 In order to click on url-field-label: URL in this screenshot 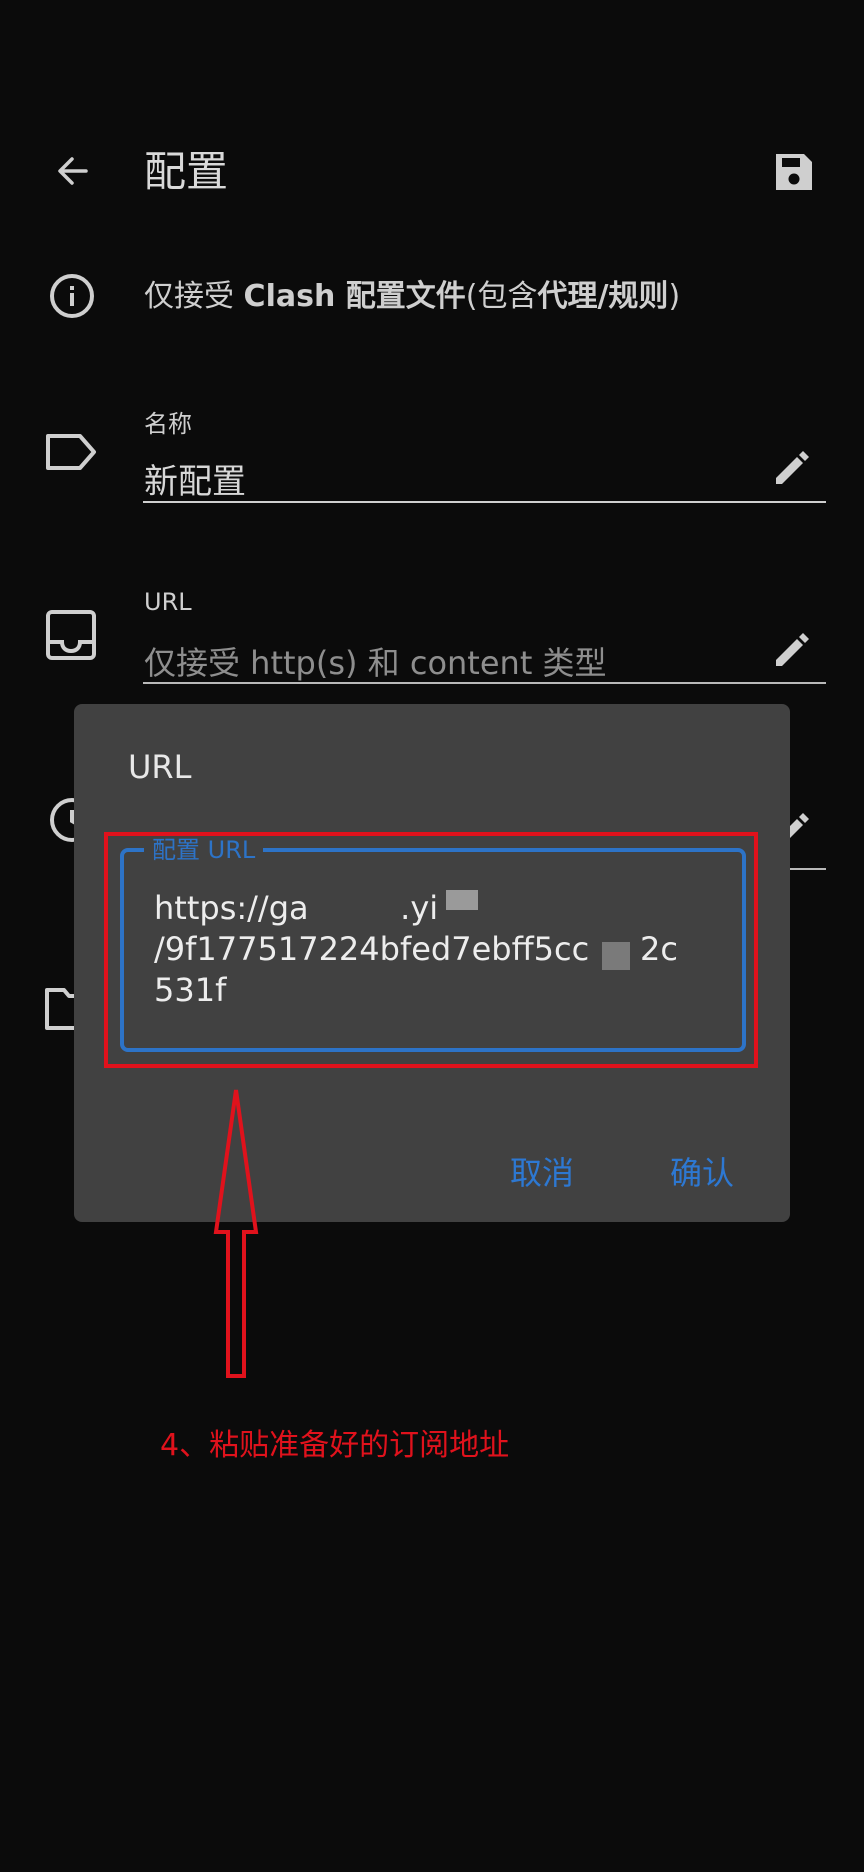, I will do `click(168, 602)`.